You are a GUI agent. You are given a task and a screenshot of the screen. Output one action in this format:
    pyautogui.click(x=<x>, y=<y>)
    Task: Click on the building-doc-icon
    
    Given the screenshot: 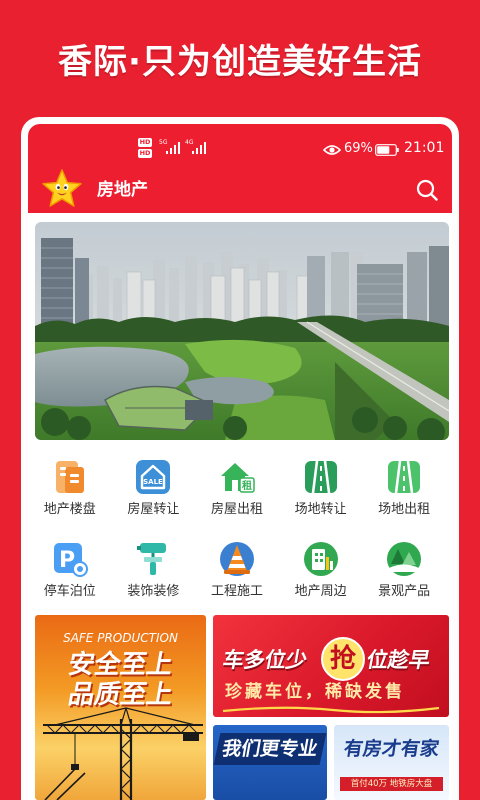 What is the action you would take?
    pyautogui.click(x=69, y=477)
    